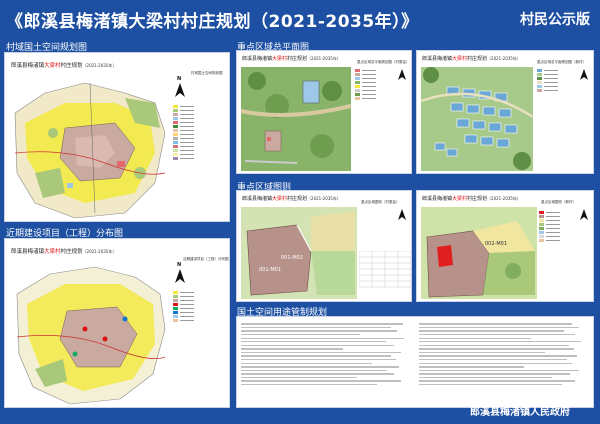 This screenshot has width=600, height=424. I want to click on issuer-footer: 郎溪县梅渚镇人民政府, so click(520, 412).